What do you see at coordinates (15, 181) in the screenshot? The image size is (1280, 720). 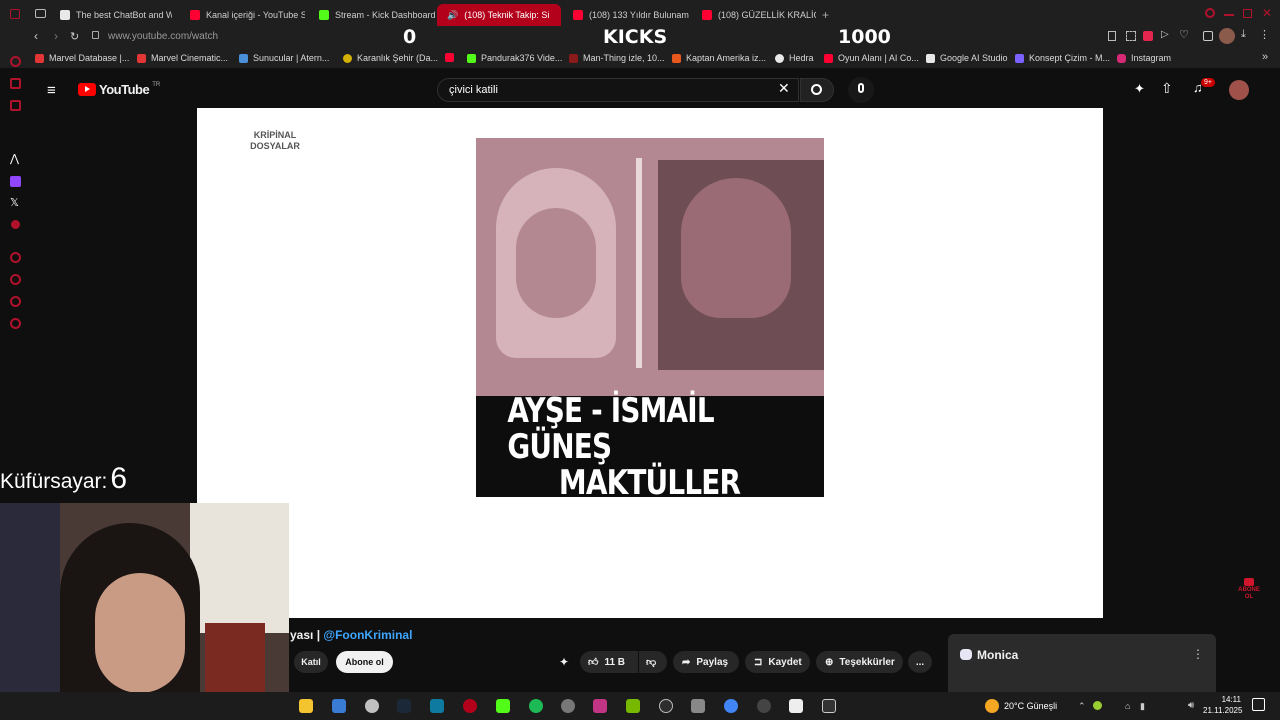 I see `twitch-icon` at bounding box center [15, 181].